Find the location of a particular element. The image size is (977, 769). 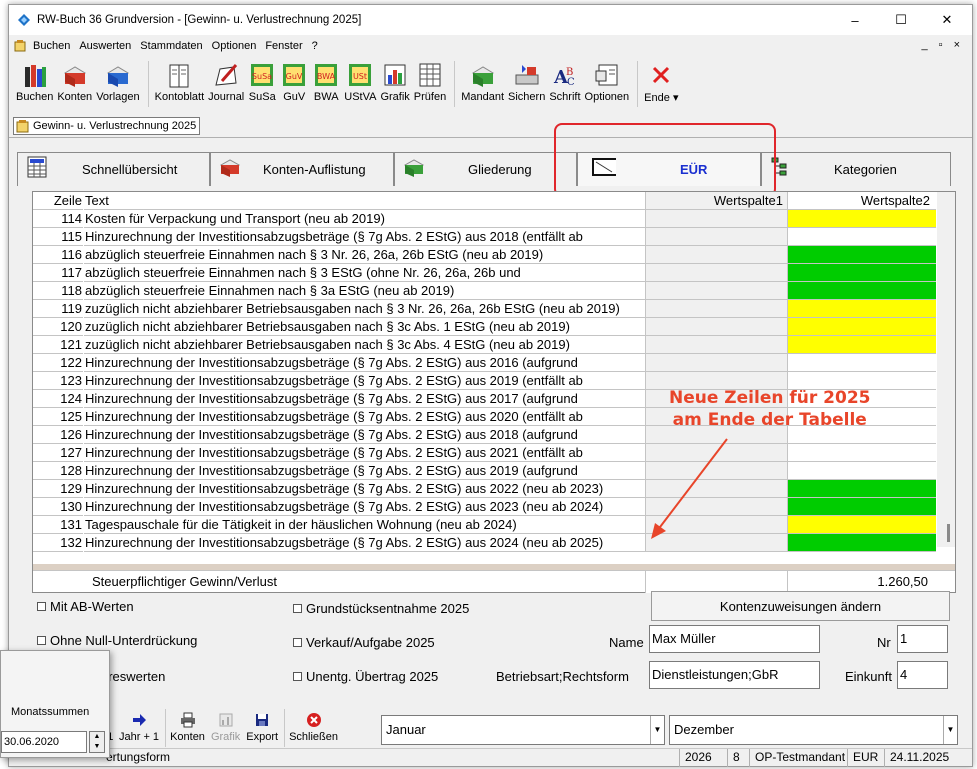

grafik-button: Grafik is located at coordinates (225, 724).